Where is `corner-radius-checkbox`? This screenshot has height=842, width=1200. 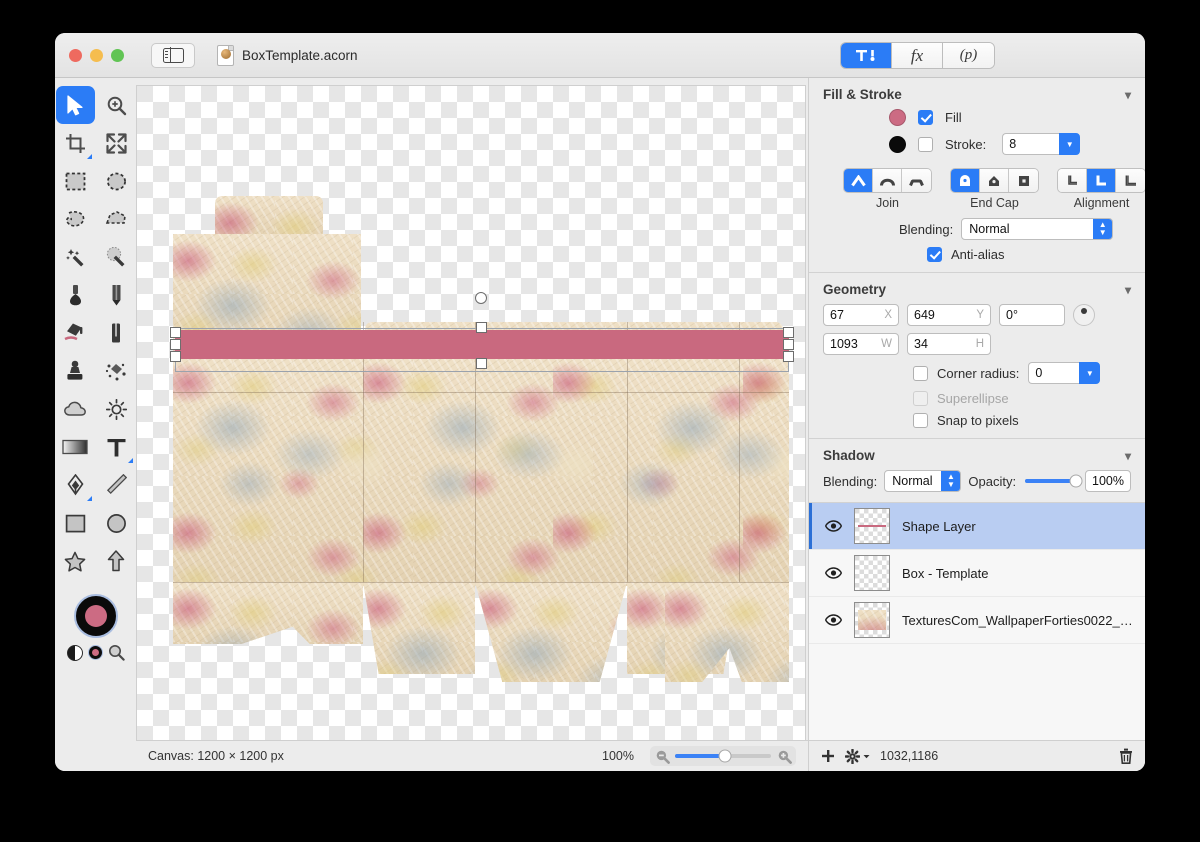 corner-radius-checkbox is located at coordinates (920, 373).